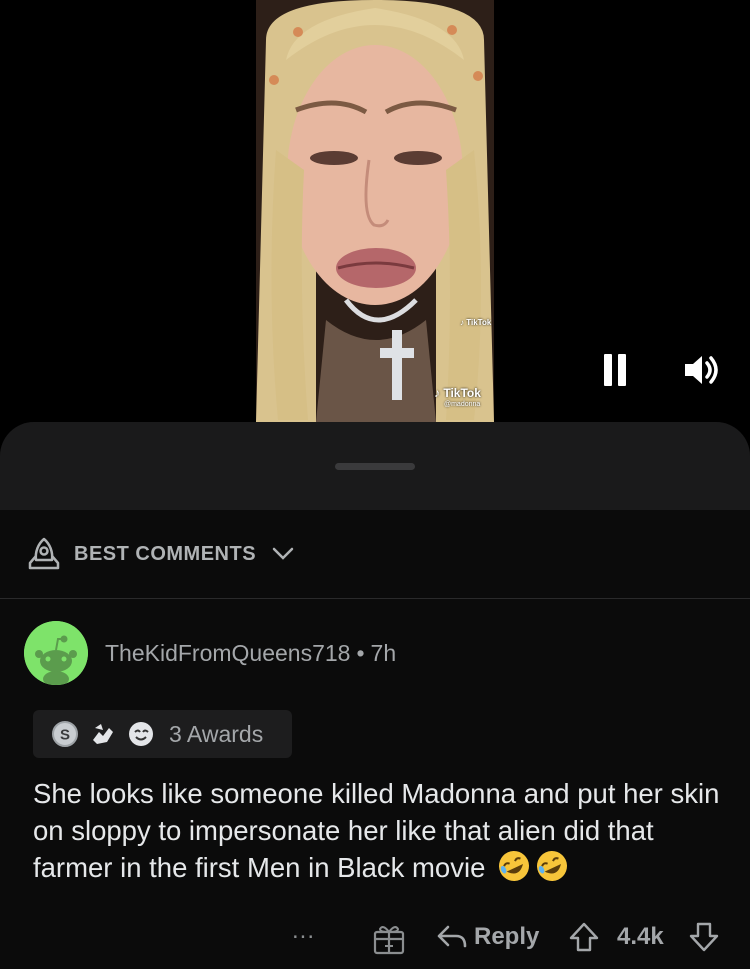 The width and height of the screenshot is (750, 969). I want to click on snoo-avatar-icon, so click(56, 653).